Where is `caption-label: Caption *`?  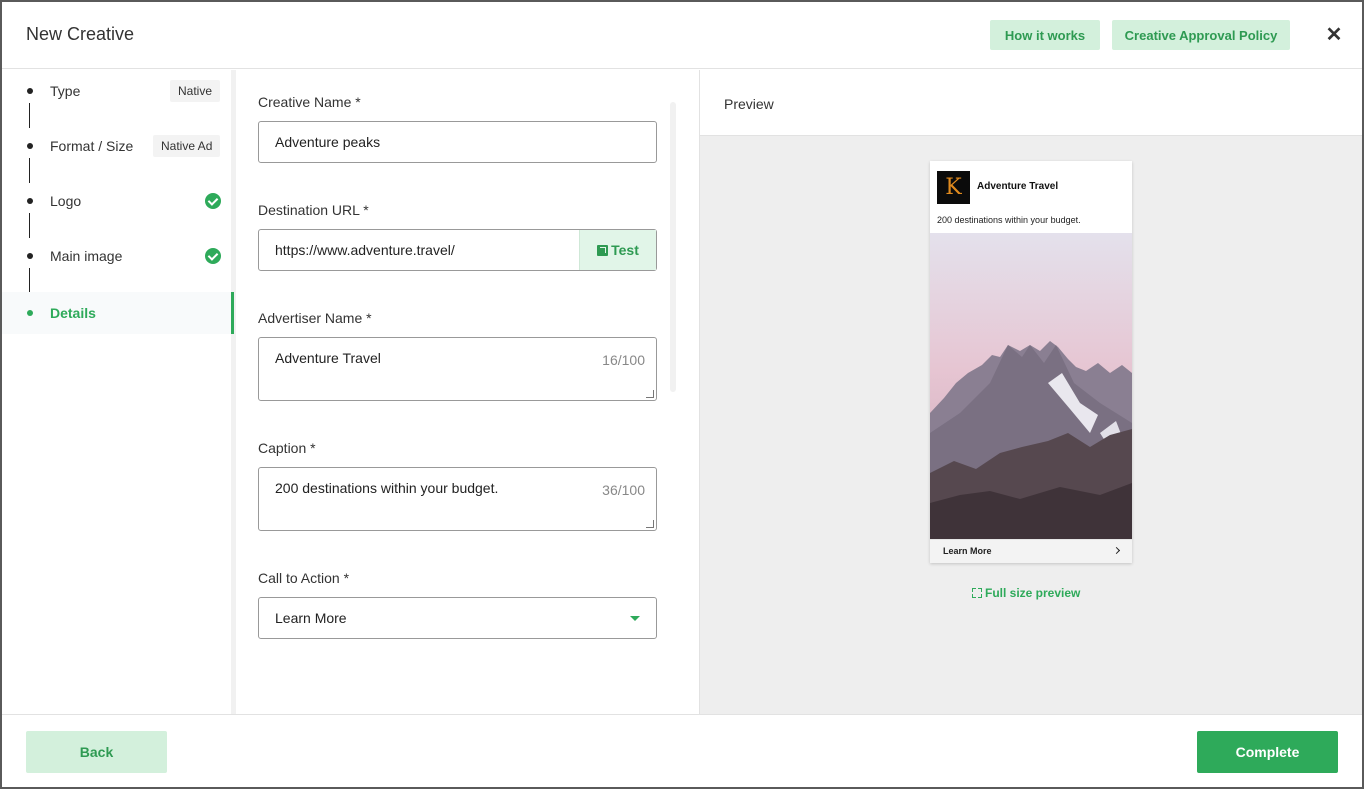 caption-label: Caption * is located at coordinates (287, 448).